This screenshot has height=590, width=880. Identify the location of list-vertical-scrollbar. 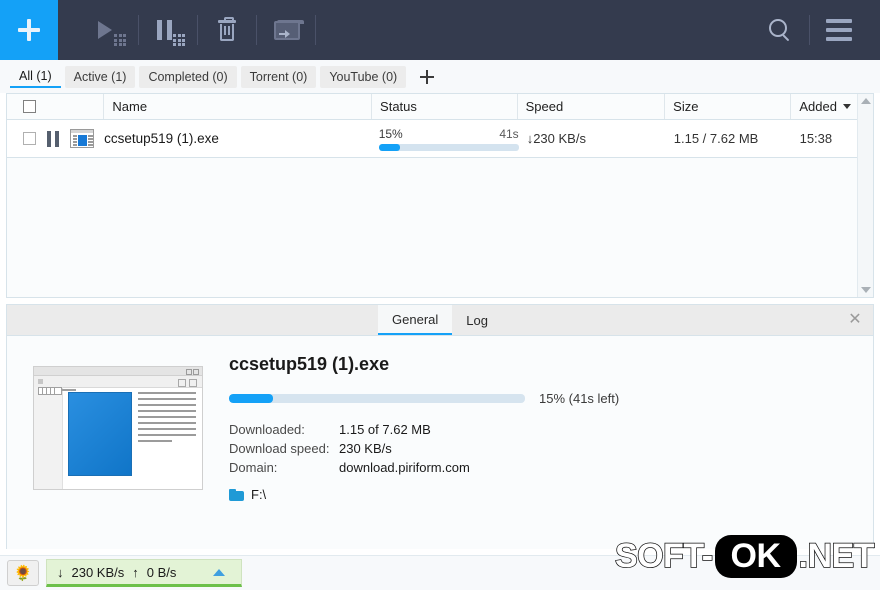
(865, 195).